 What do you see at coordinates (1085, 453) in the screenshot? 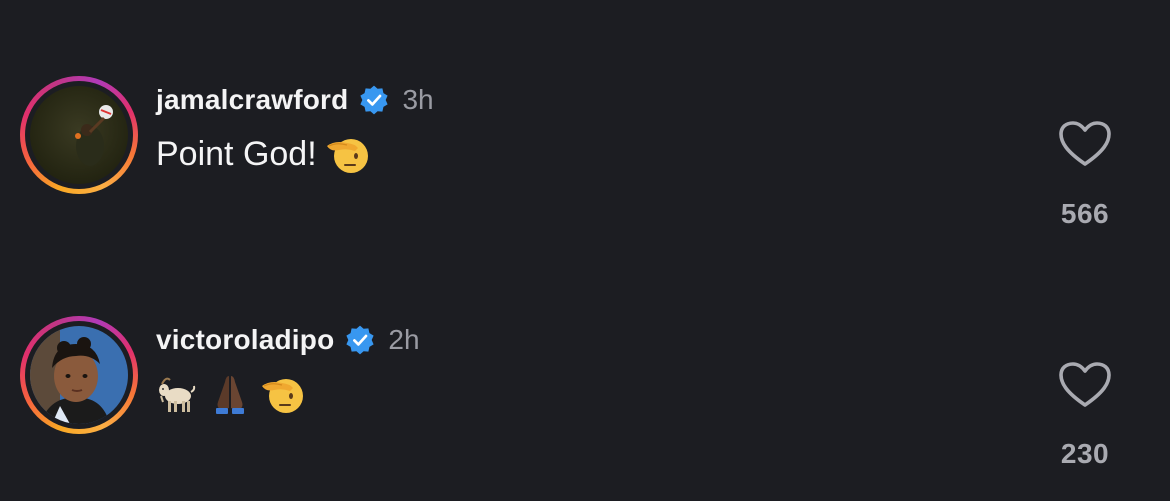
I see `like-count: 230` at bounding box center [1085, 453].